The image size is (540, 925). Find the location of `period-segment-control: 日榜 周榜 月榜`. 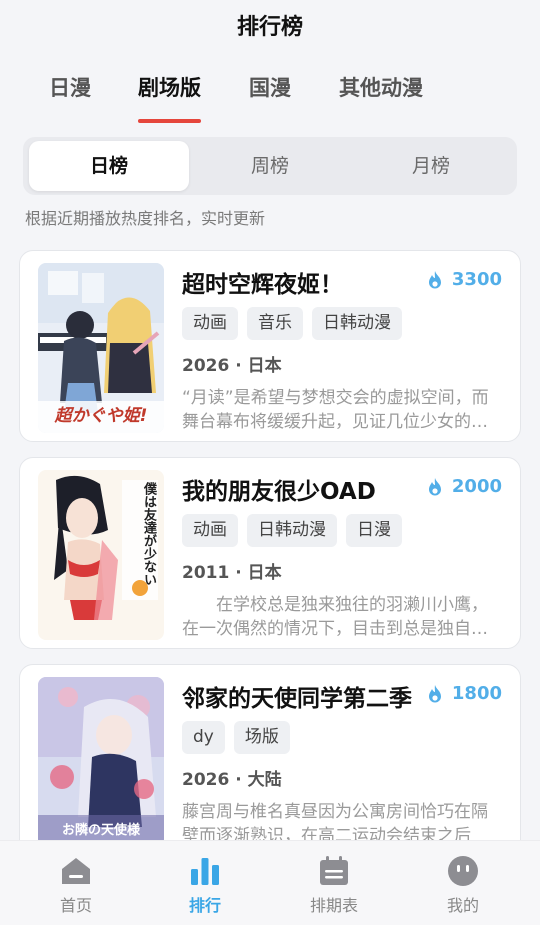

period-segment-control: 日榜 周榜 月榜 is located at coordinates (270, 166).